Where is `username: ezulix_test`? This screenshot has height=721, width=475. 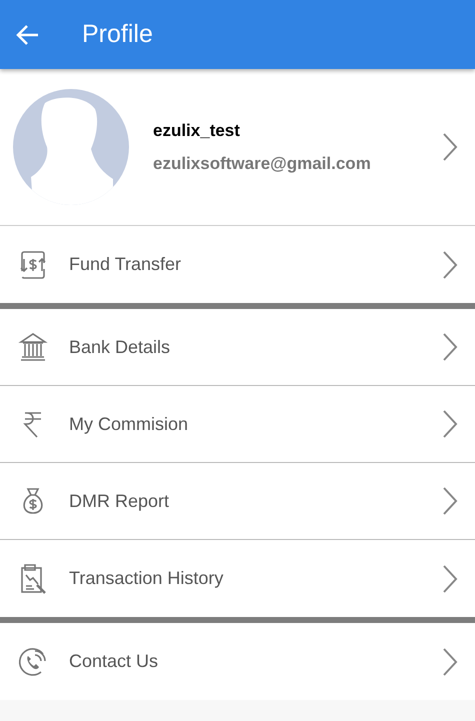 username: ezulix_test is located at coordinates (197, 131).